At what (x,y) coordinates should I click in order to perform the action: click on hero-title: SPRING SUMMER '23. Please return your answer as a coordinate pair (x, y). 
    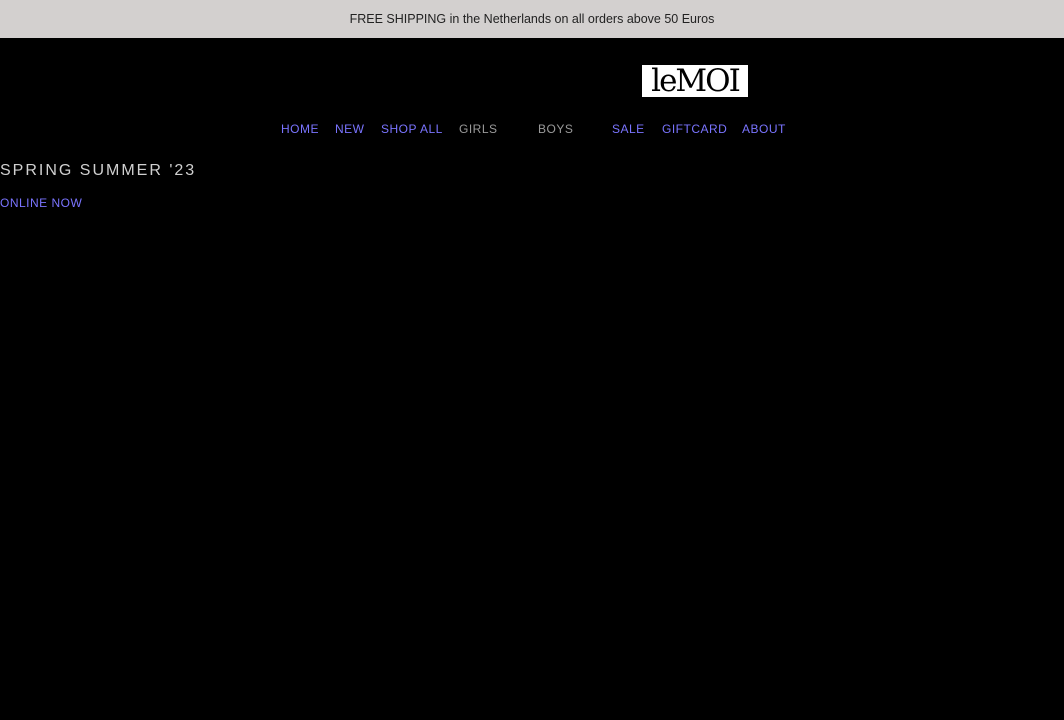
    Looking at the image, I should click on (98, 170).